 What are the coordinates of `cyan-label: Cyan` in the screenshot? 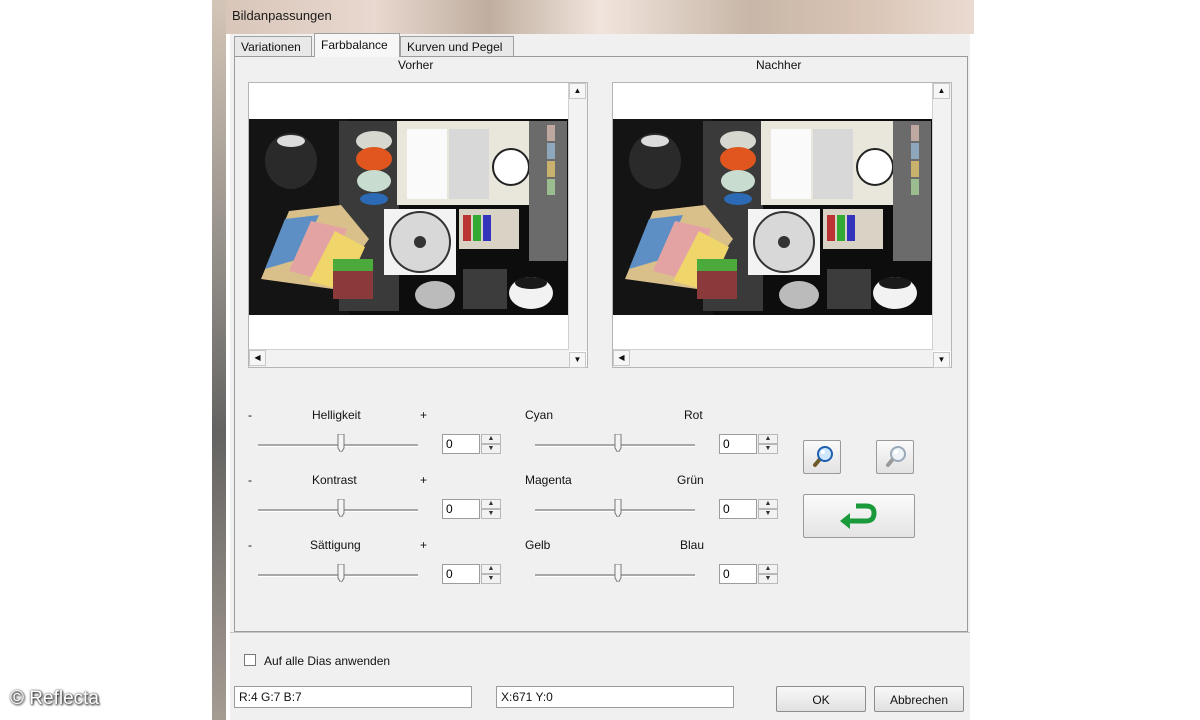 It's located at (539, 415).